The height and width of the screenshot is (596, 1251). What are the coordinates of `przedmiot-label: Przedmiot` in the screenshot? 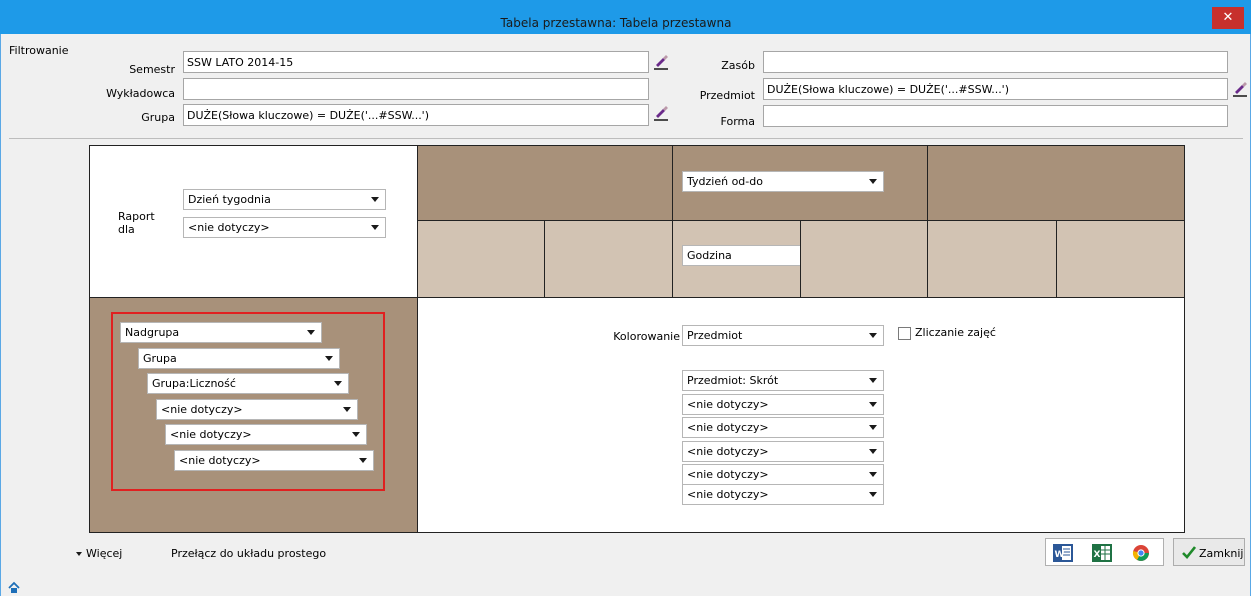 It's located at (727, 95).